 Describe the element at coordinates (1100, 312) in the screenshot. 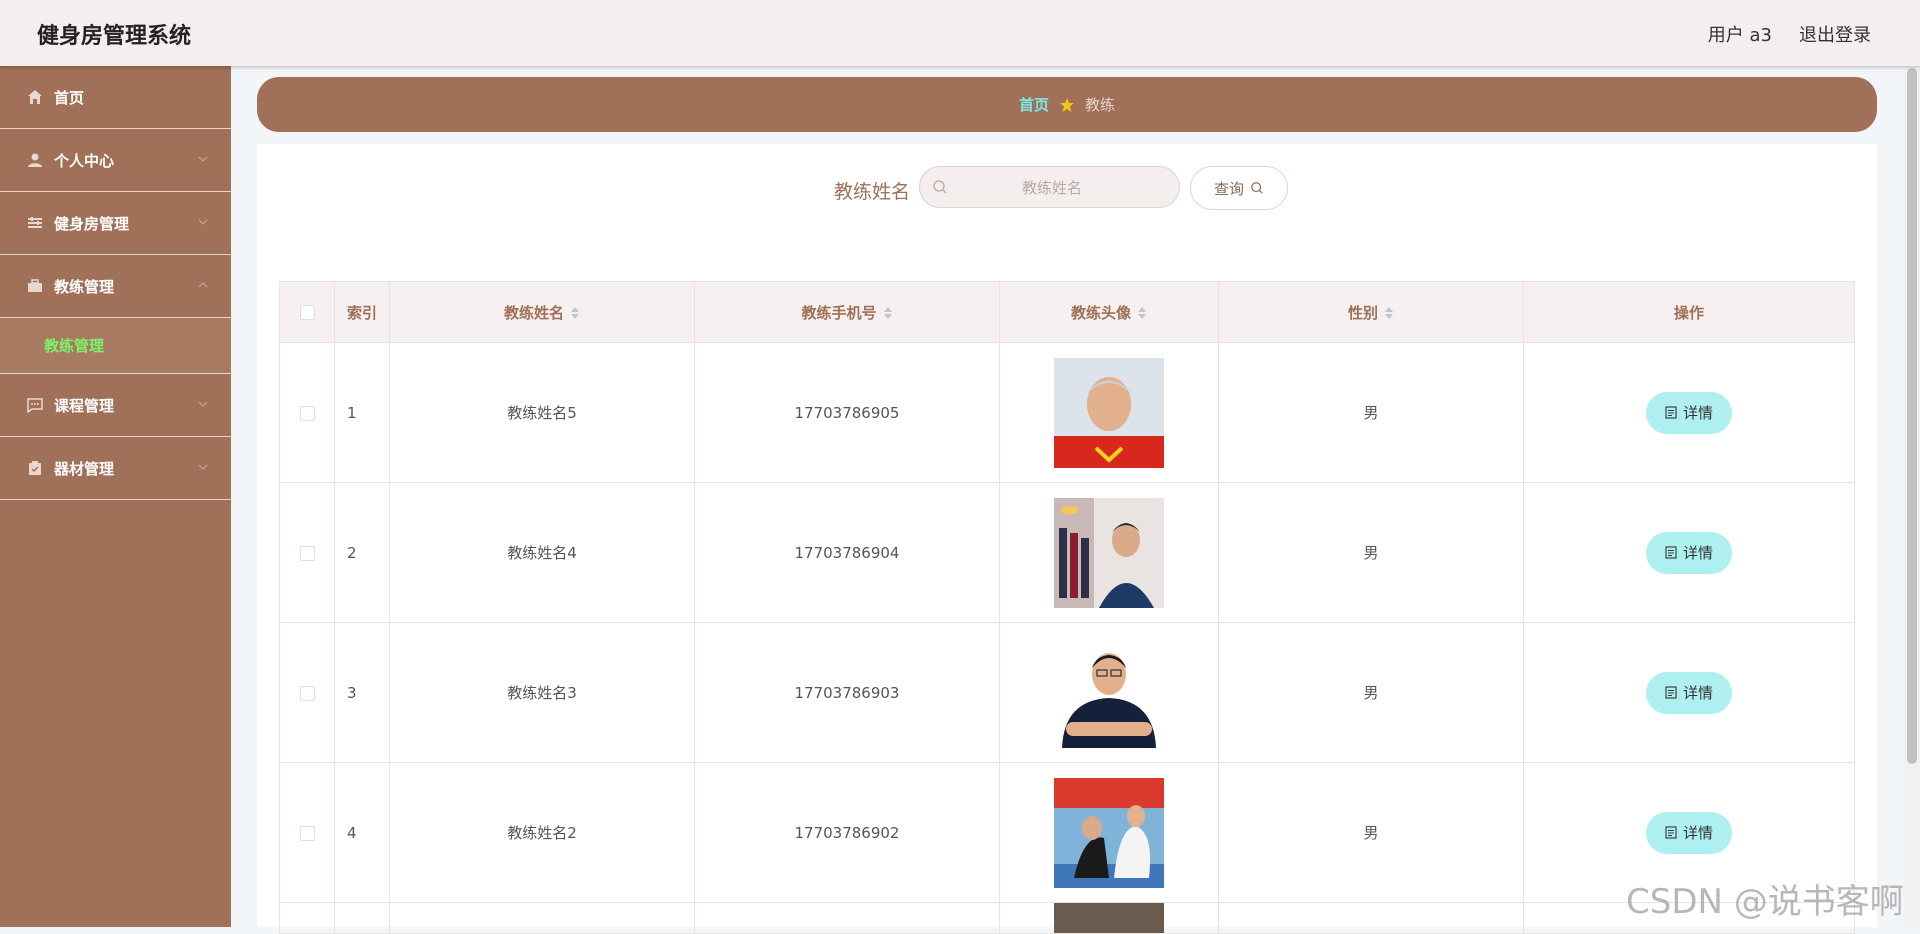

I see `header-avatar-label: 教练头像` at that location.